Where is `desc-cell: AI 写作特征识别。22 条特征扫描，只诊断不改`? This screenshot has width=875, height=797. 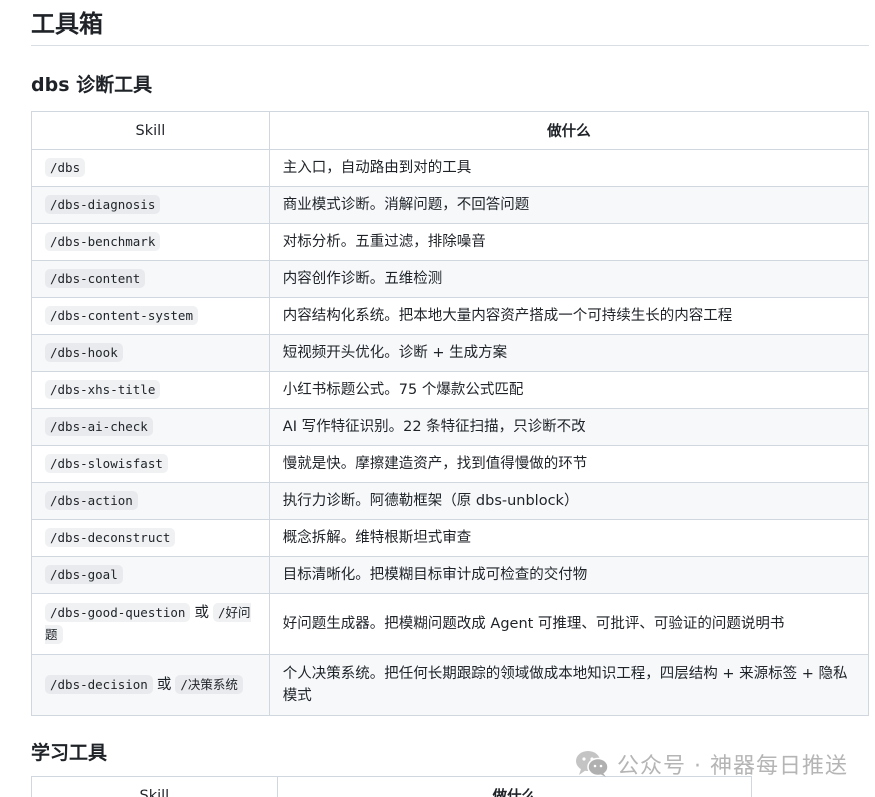
desc-cell: AI 写作特征识别。22 条特征扫描，只诊断不改 is located at coordinates (569, 427).